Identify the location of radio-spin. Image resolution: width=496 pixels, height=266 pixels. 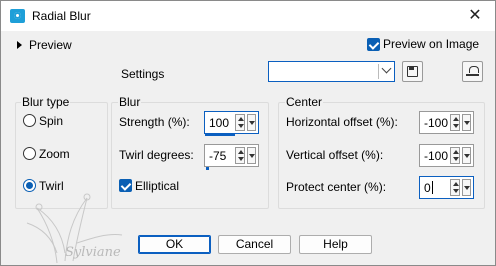
(29, 120).